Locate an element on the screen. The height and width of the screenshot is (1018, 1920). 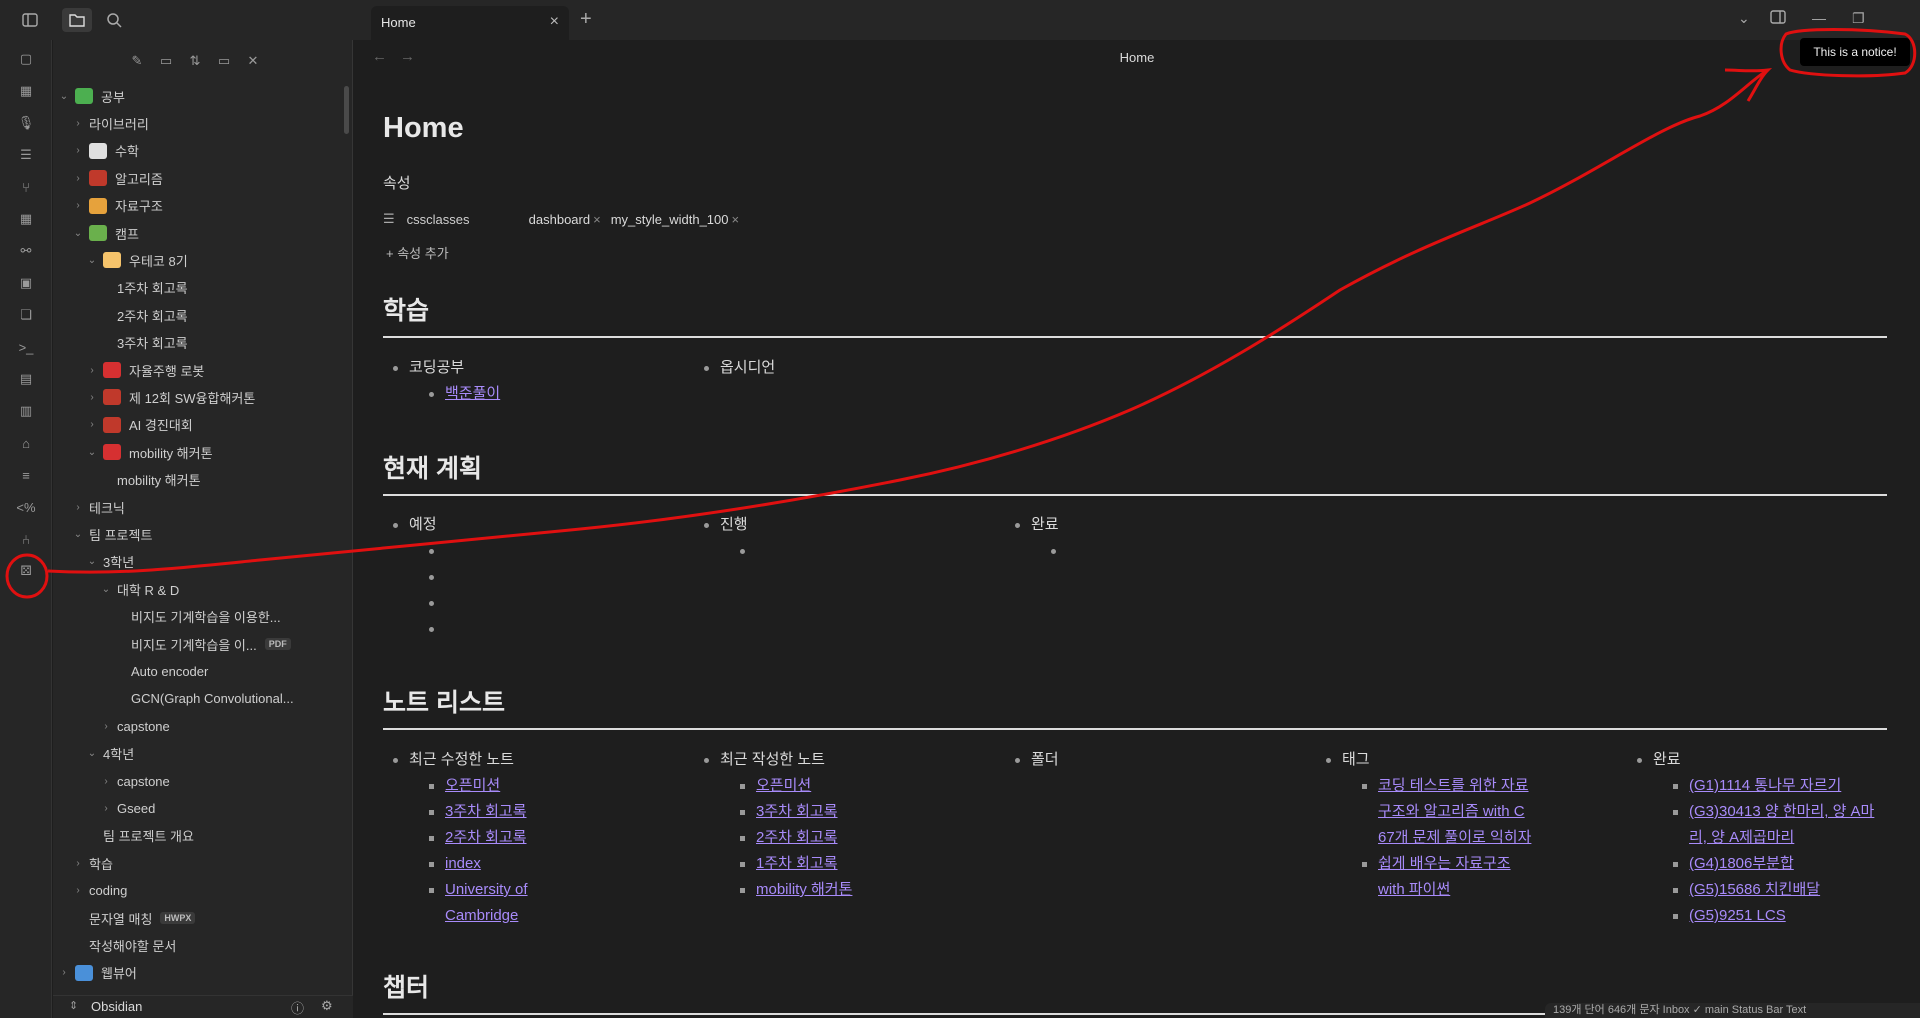
terminal-icon: >_ is located at coordinates (26, 347).